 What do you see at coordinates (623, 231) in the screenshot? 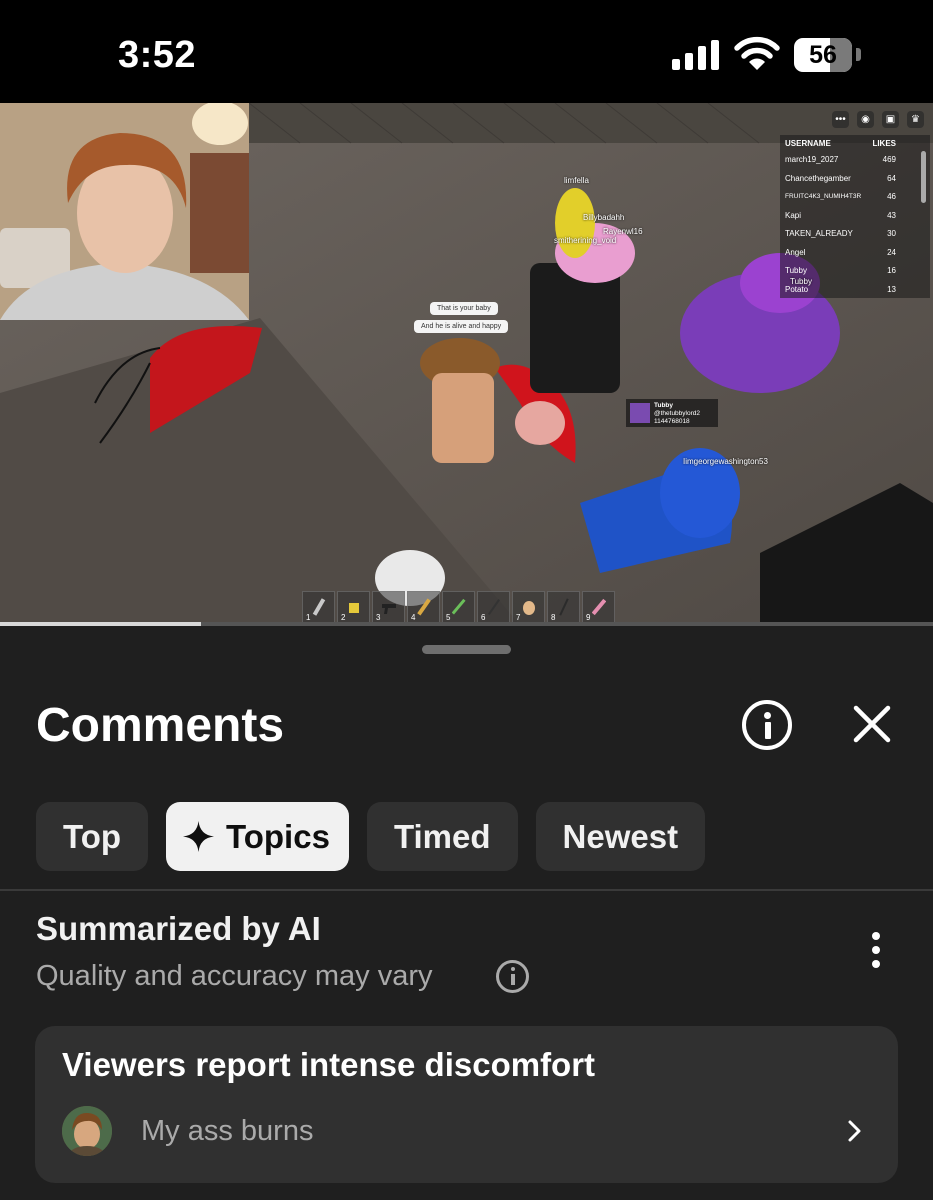
I see `player-name-tag: Rayenwl16` at bounding box center [623, 231].